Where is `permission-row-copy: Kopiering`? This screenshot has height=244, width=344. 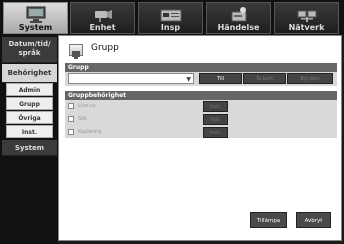 permission-row-copy: Kopiering is located at coordinates (201, 132).